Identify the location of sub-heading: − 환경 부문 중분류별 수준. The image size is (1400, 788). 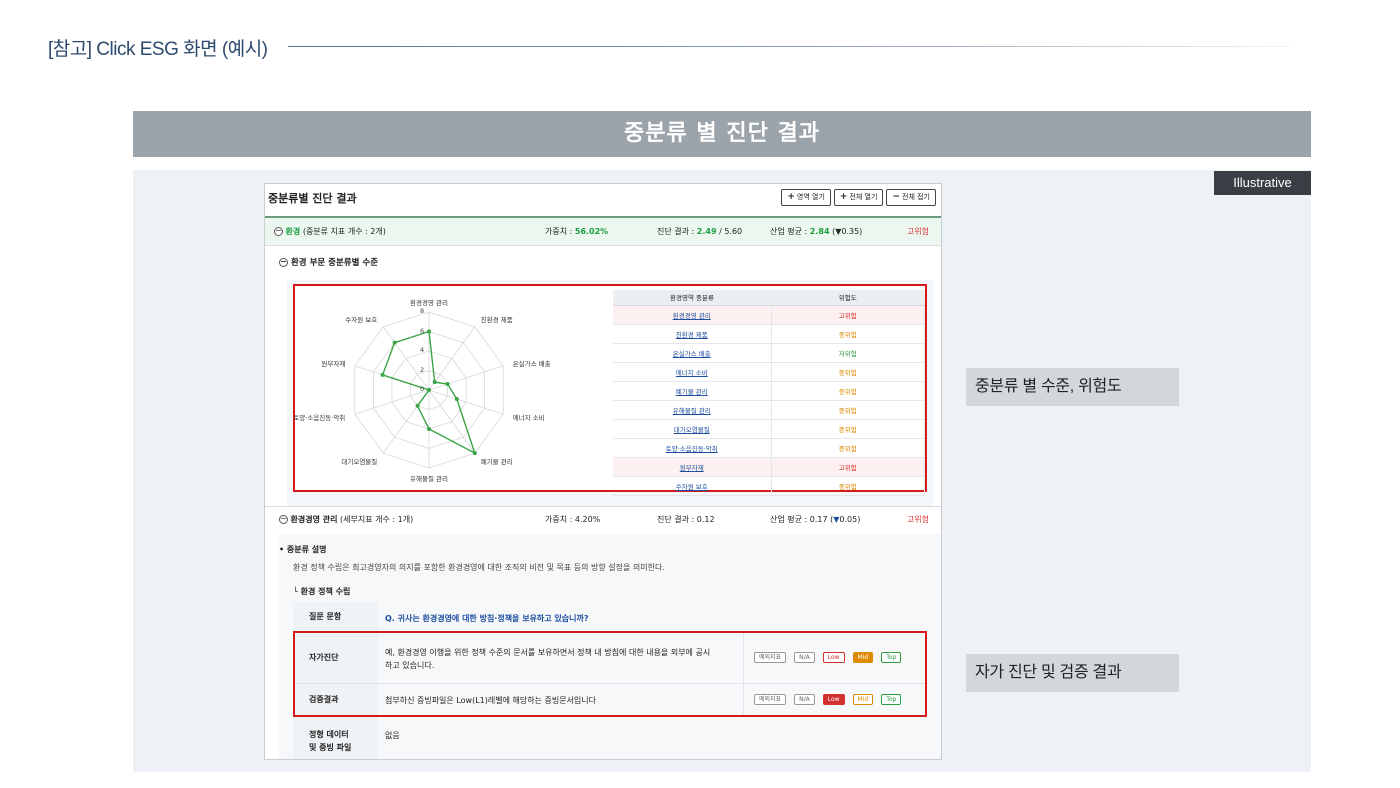
(328, 262).